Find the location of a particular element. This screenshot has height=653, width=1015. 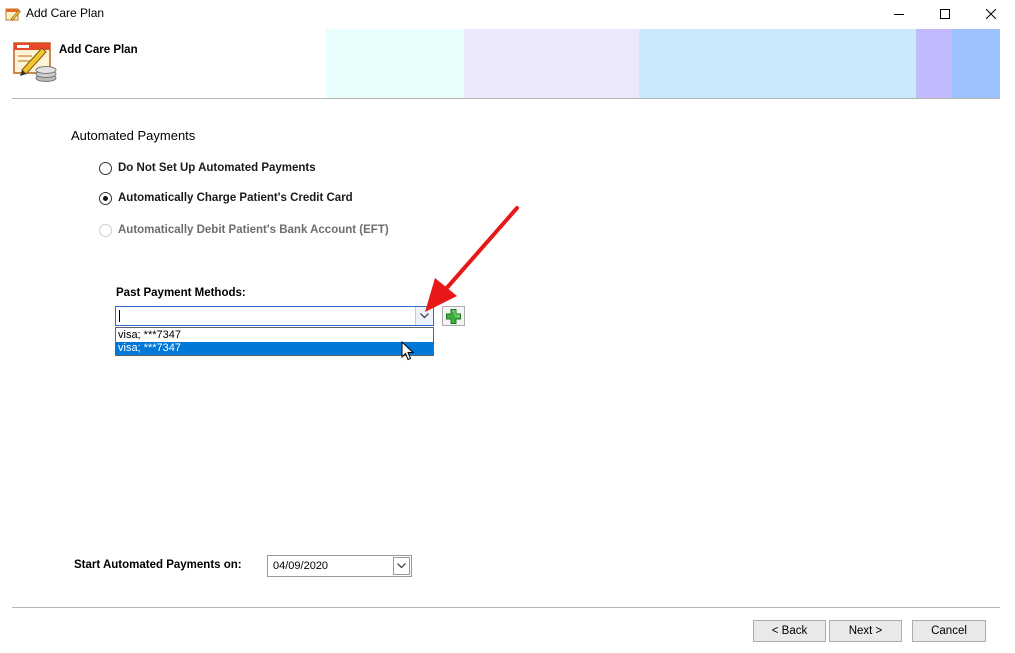

red-arrow-annotation is located at coordinates (472, 259).